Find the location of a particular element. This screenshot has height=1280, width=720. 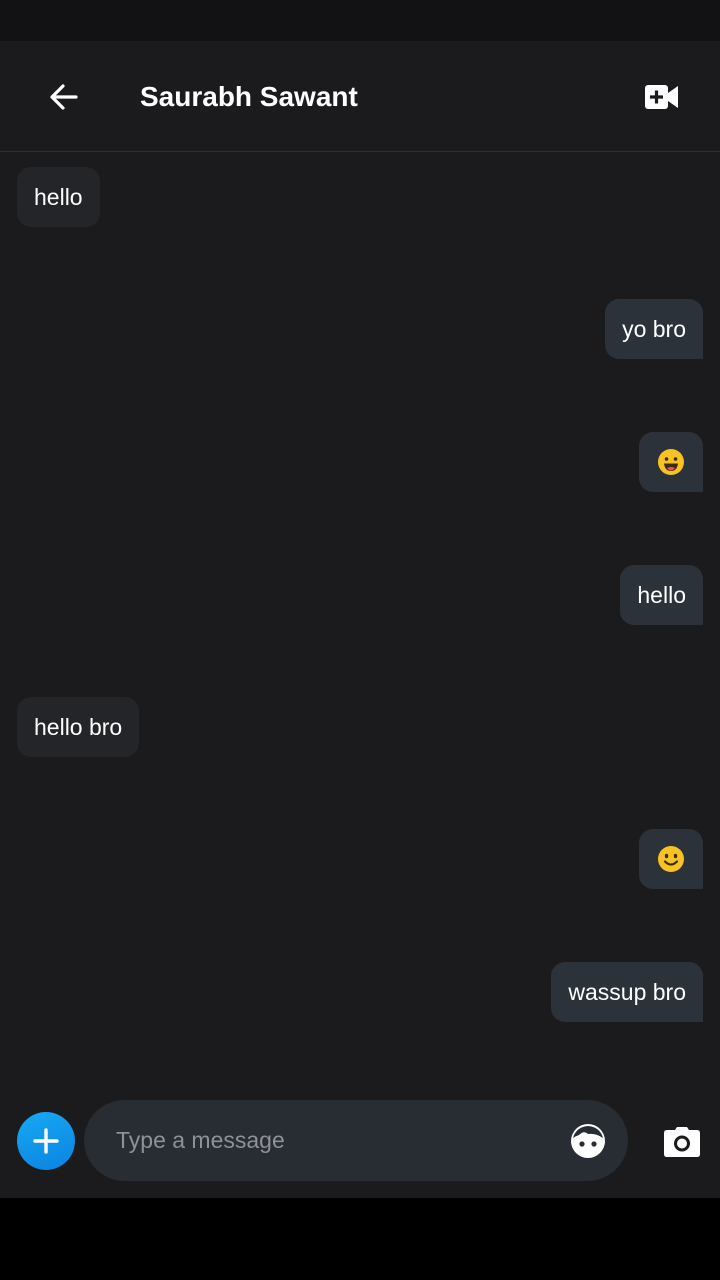

message-field is located at coordinates (356, 1140).